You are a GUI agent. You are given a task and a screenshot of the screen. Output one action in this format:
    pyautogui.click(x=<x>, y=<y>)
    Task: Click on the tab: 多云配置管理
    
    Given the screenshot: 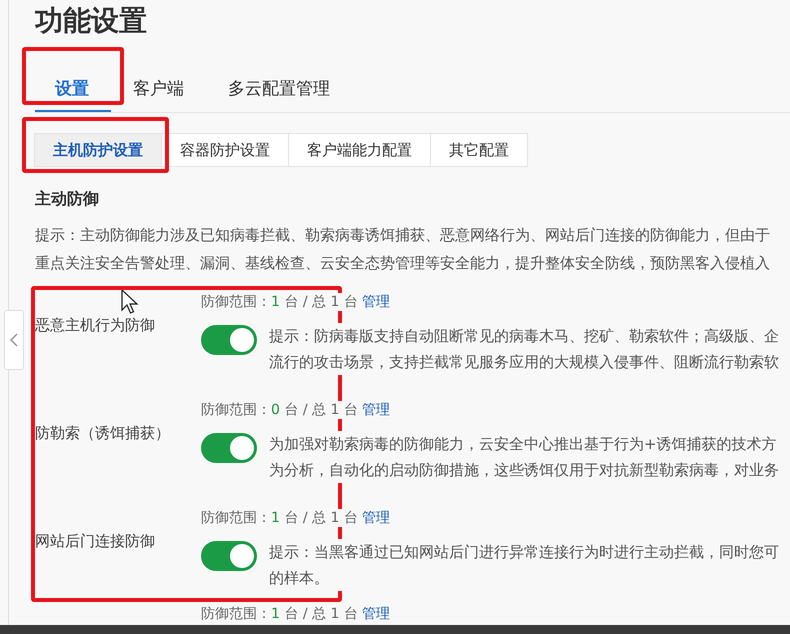 What is the action you would take?
    pyautogui.click(x=279, y=89)
    